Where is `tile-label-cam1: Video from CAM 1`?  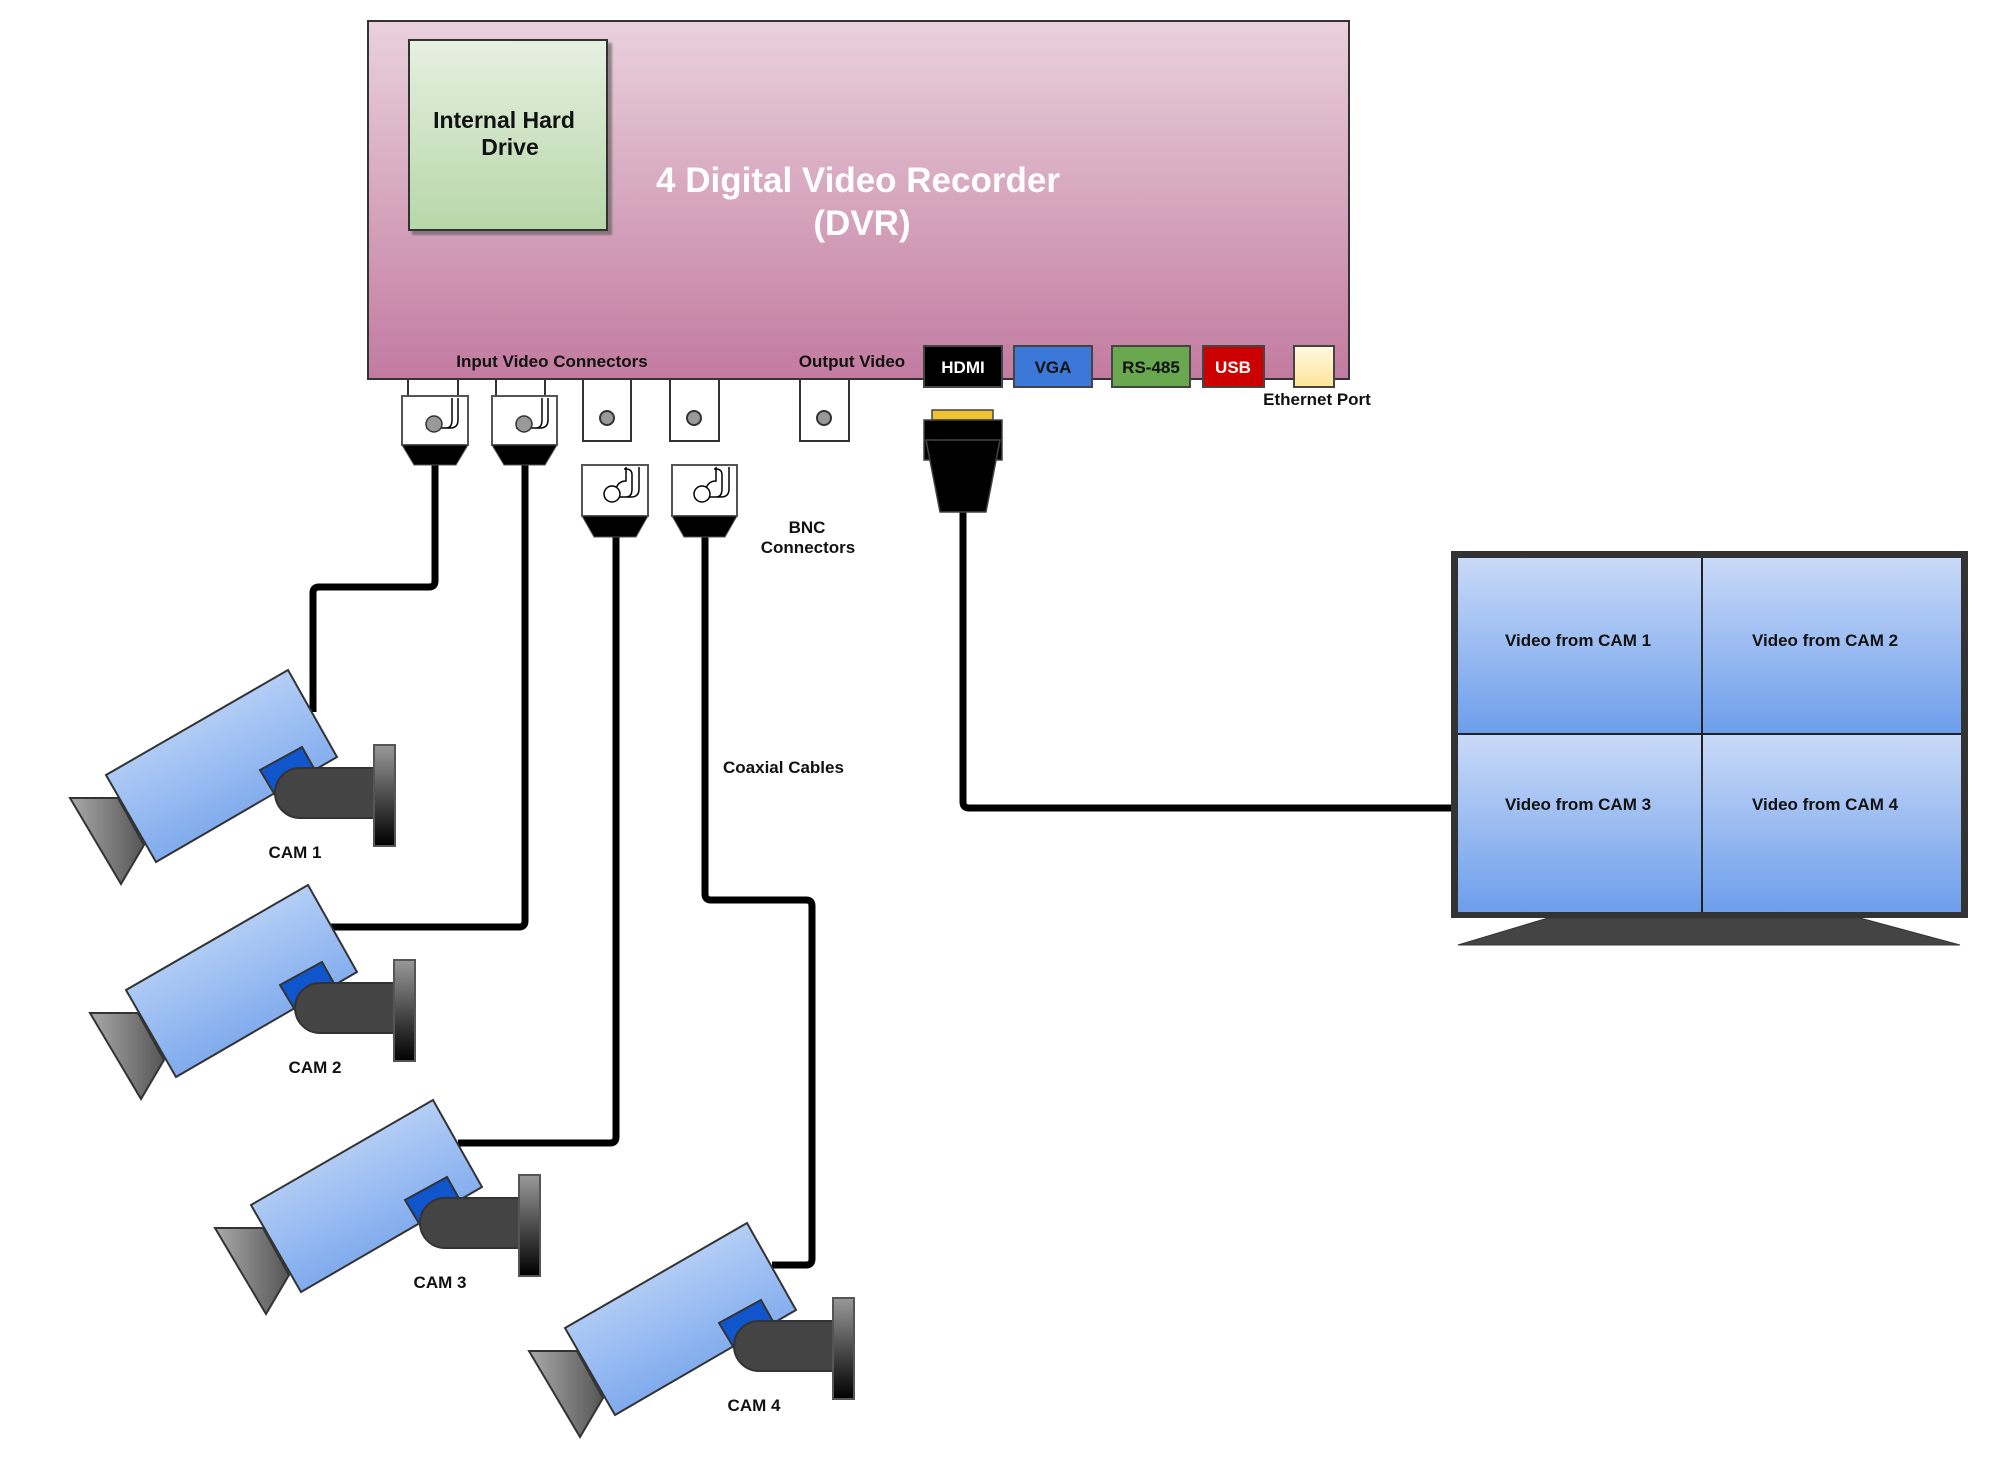
tile-label-cam1: Video from CAM 1 is located at coordinates (1578, 640).